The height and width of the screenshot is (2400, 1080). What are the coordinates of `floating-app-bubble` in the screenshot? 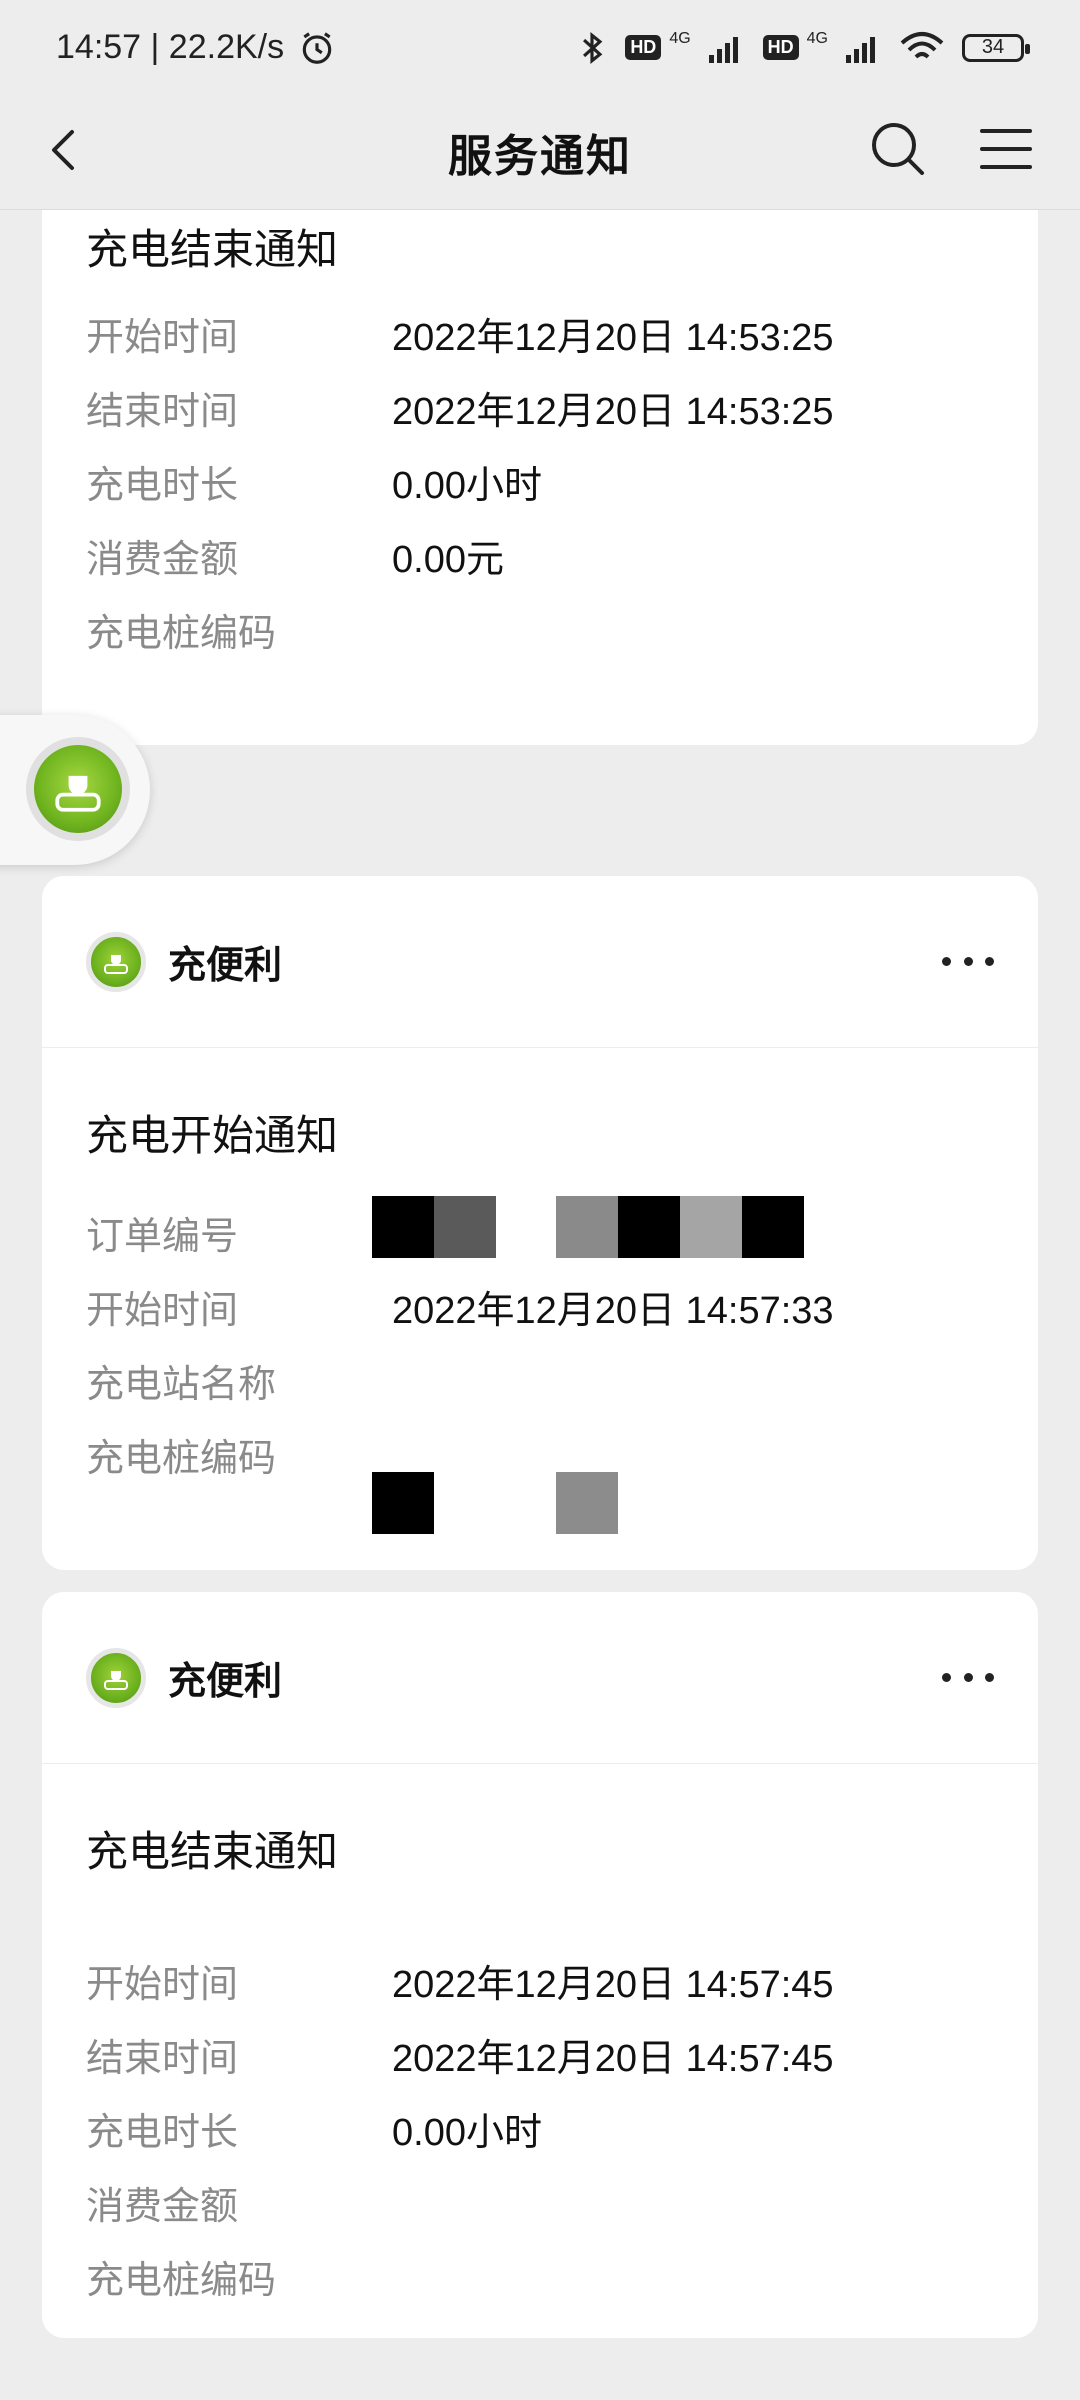 It's located at (75, 790).